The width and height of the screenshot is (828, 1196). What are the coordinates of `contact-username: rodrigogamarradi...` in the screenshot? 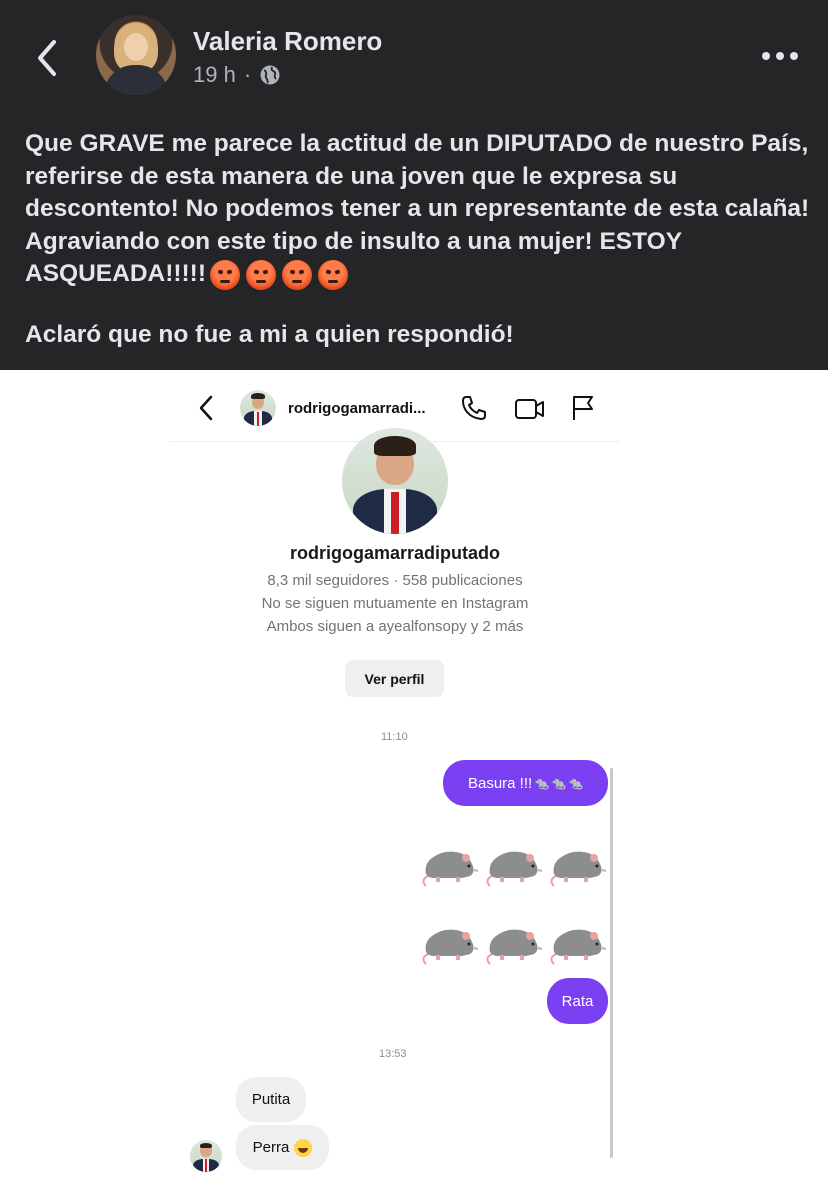 It's located at (357, 408).